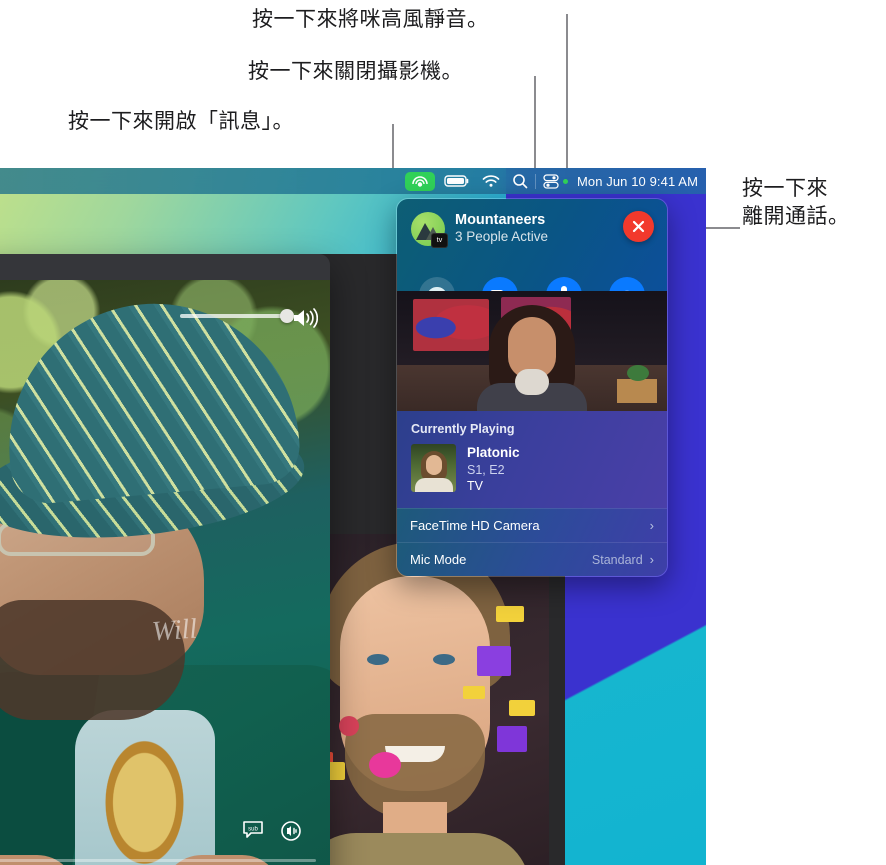  What do you see at coordinates (648, 525) in the screenshot?
I see `camera-row-right: ›` at bounding box center [648, 525].